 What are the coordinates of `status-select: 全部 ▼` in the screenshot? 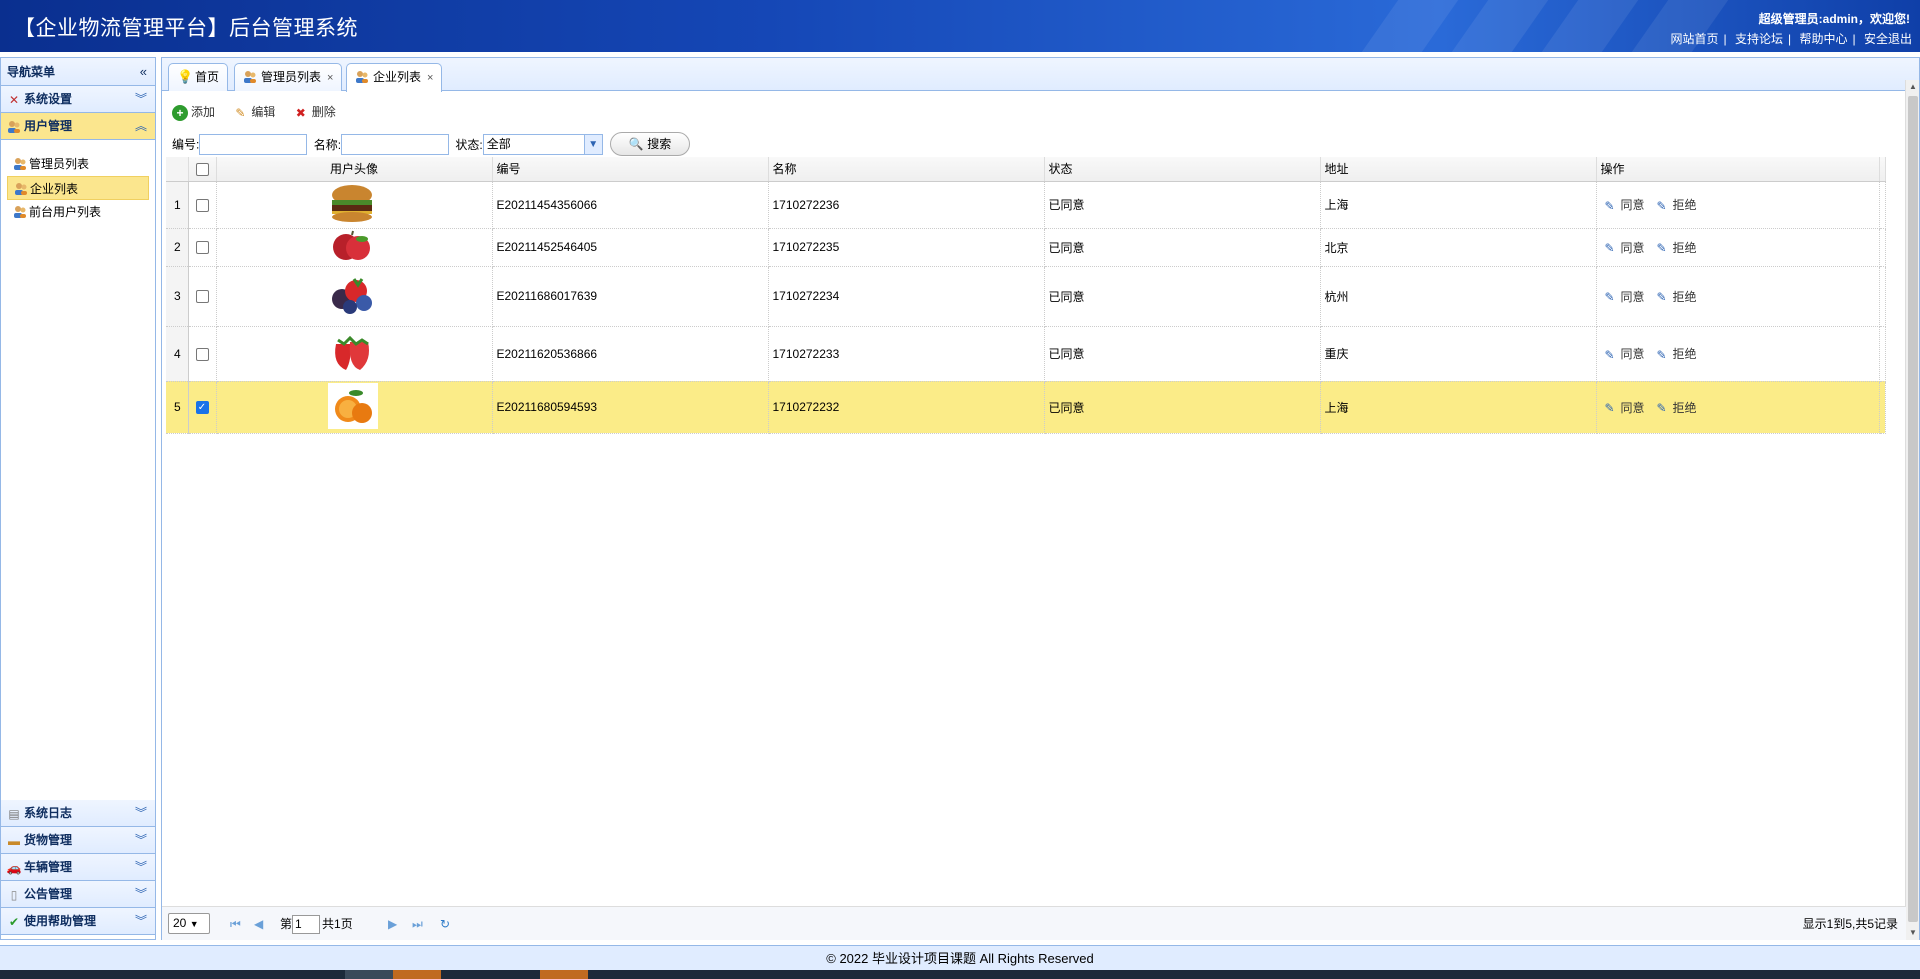 It's located at (542, 144).